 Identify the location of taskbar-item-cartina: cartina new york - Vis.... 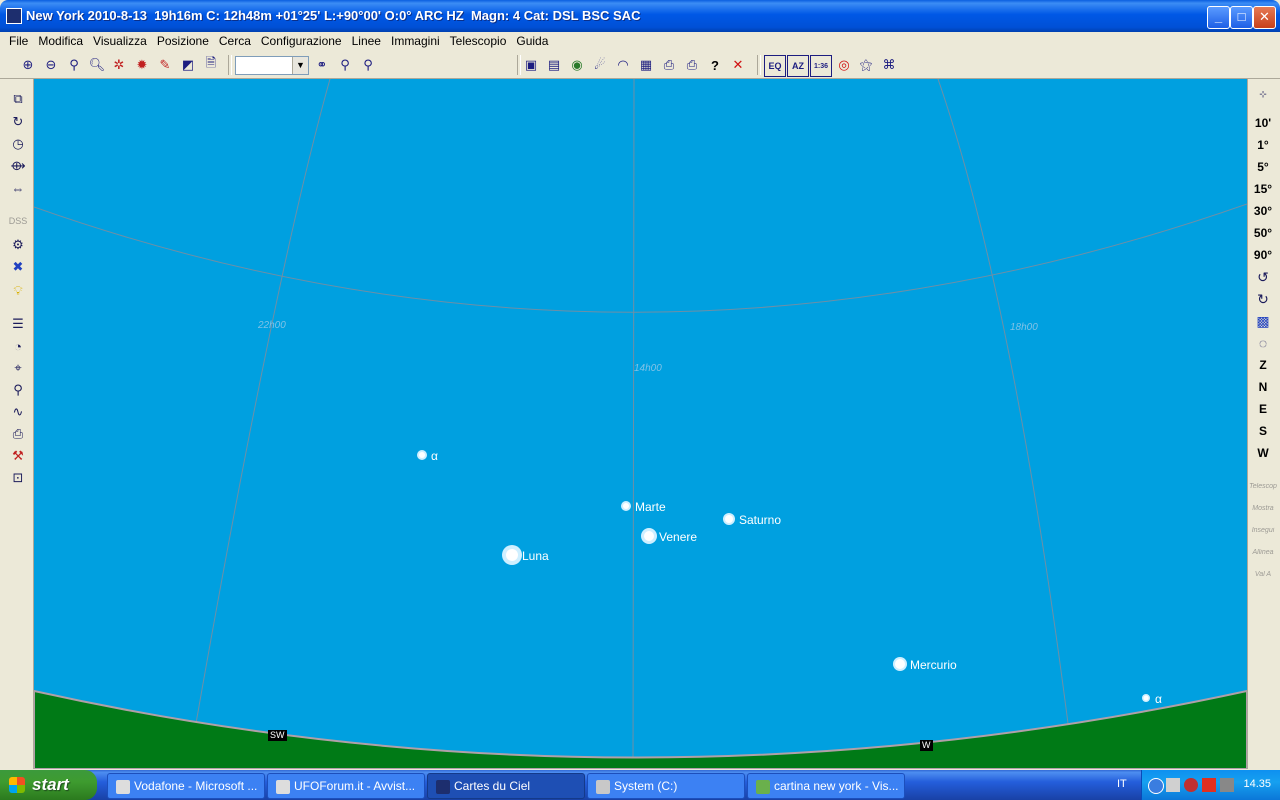
(826, 786).